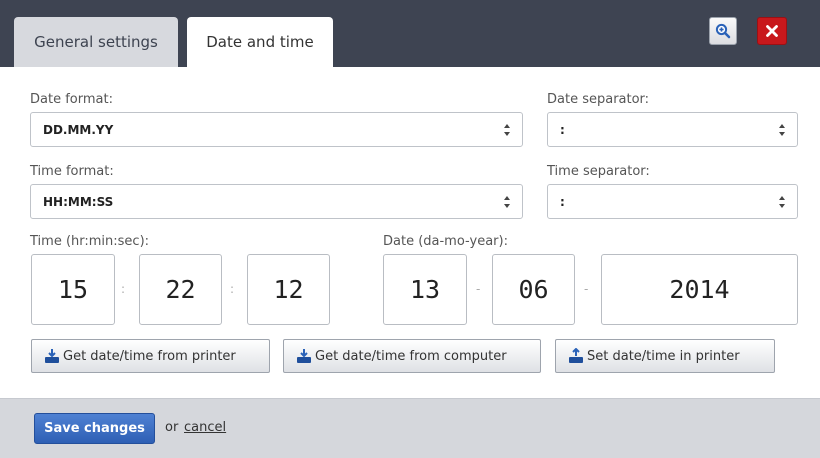 The width and height of the screenshot is (820, 458). Describe the element at coordinates (533, 289) in the screenshot. I see `month-input: 06` at that location.